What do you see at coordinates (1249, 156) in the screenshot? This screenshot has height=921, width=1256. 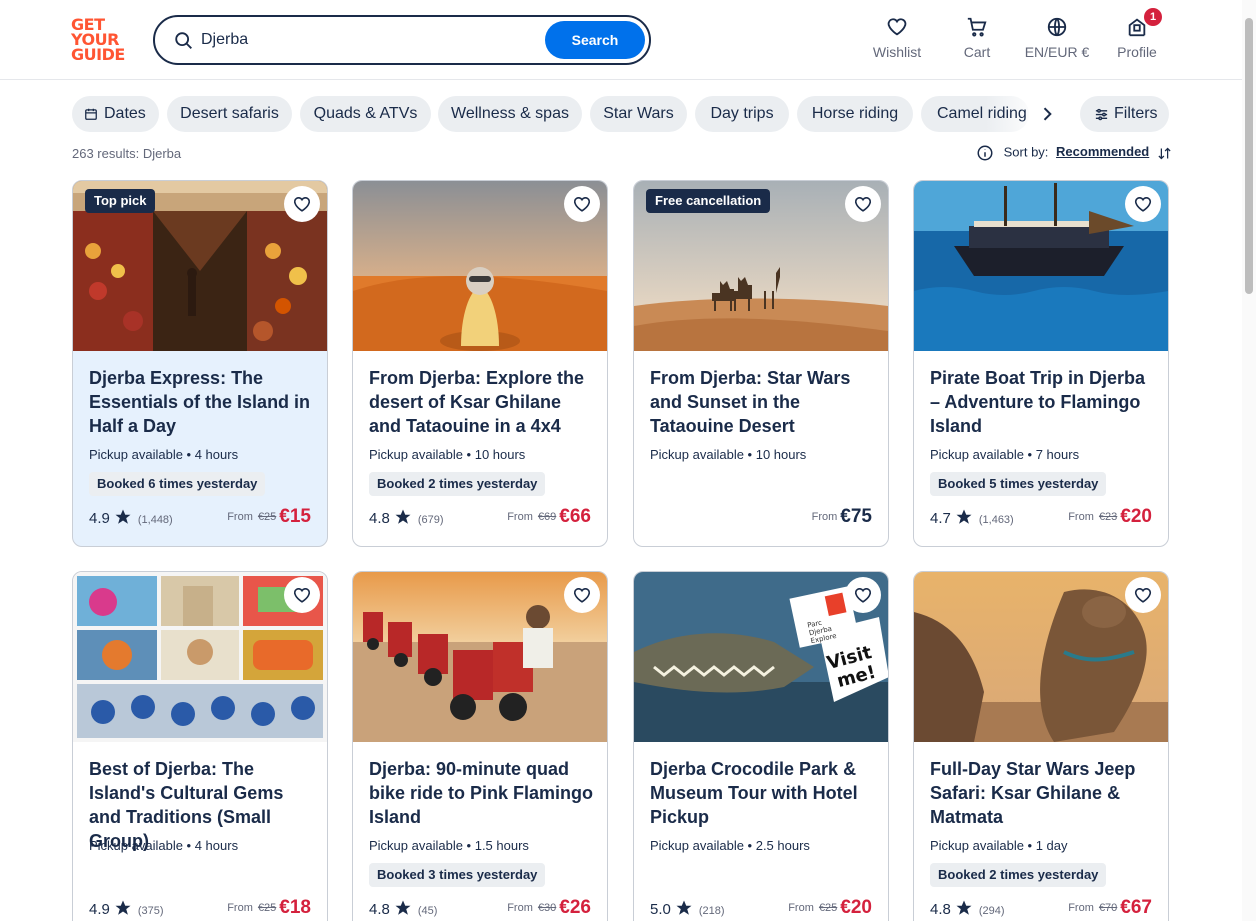 I see `scrollbar-thumb` at bounding box center [1249, 156].